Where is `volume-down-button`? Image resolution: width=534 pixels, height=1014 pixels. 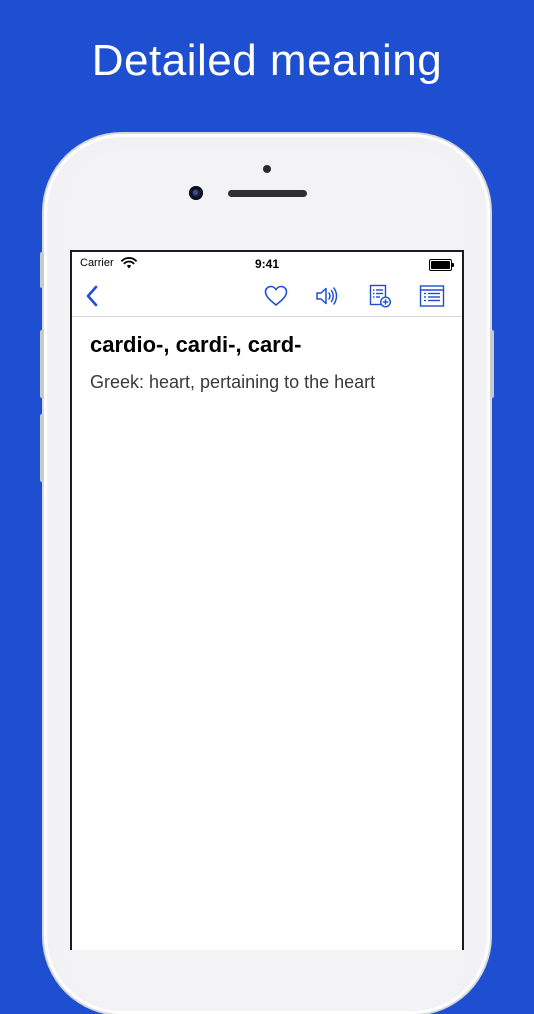
volume-down-button is located at coordinates (42, 448).